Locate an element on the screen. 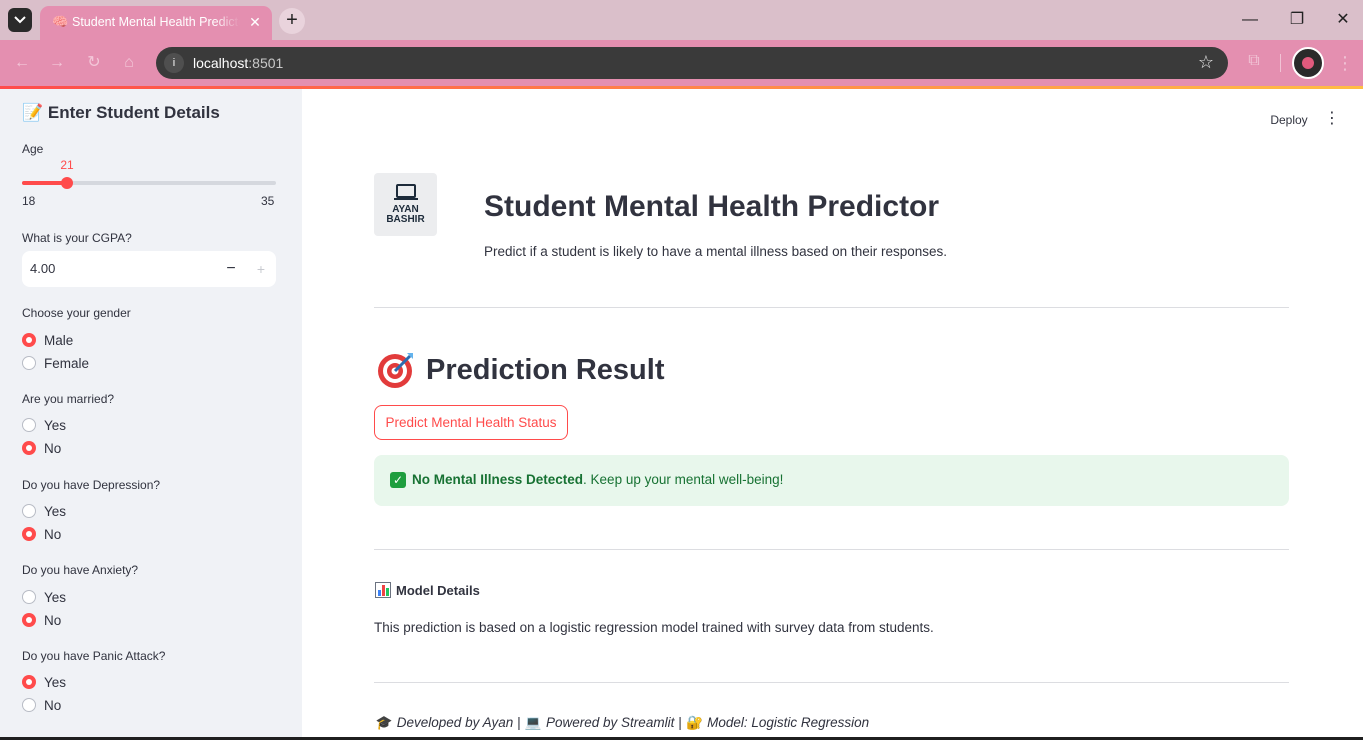 The height and width of the screenshot is (740, 1363). page-title: Student Mental Health Predictor is located at coordinates (712, 206).